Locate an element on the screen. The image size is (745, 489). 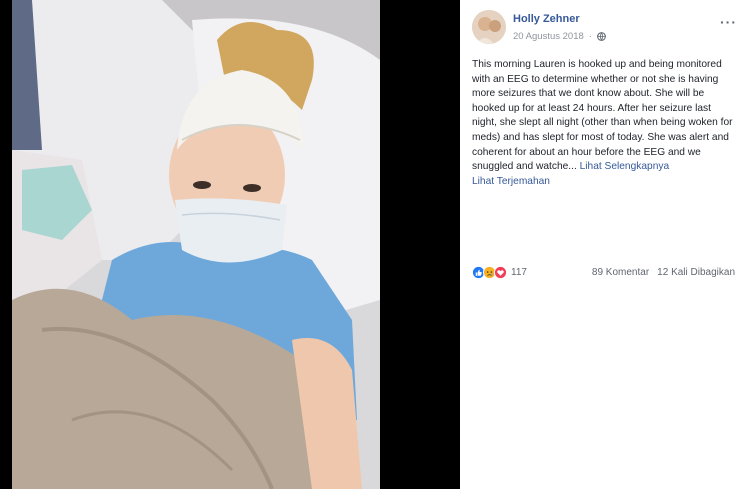
reactions-summary: 117 is located at coordinates (499, 272).